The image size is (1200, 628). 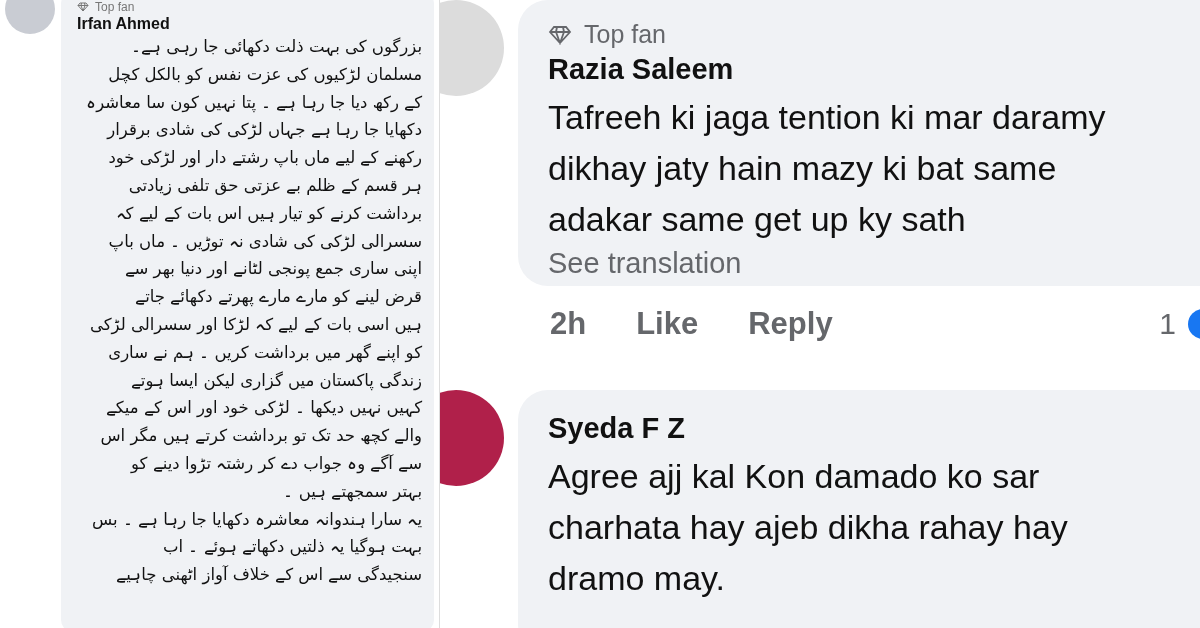 I want to click on comment-text-line: اپنی ساری جمع پونجی لٹانے اور دنیا بھر سے, so click(x=273, y=269).